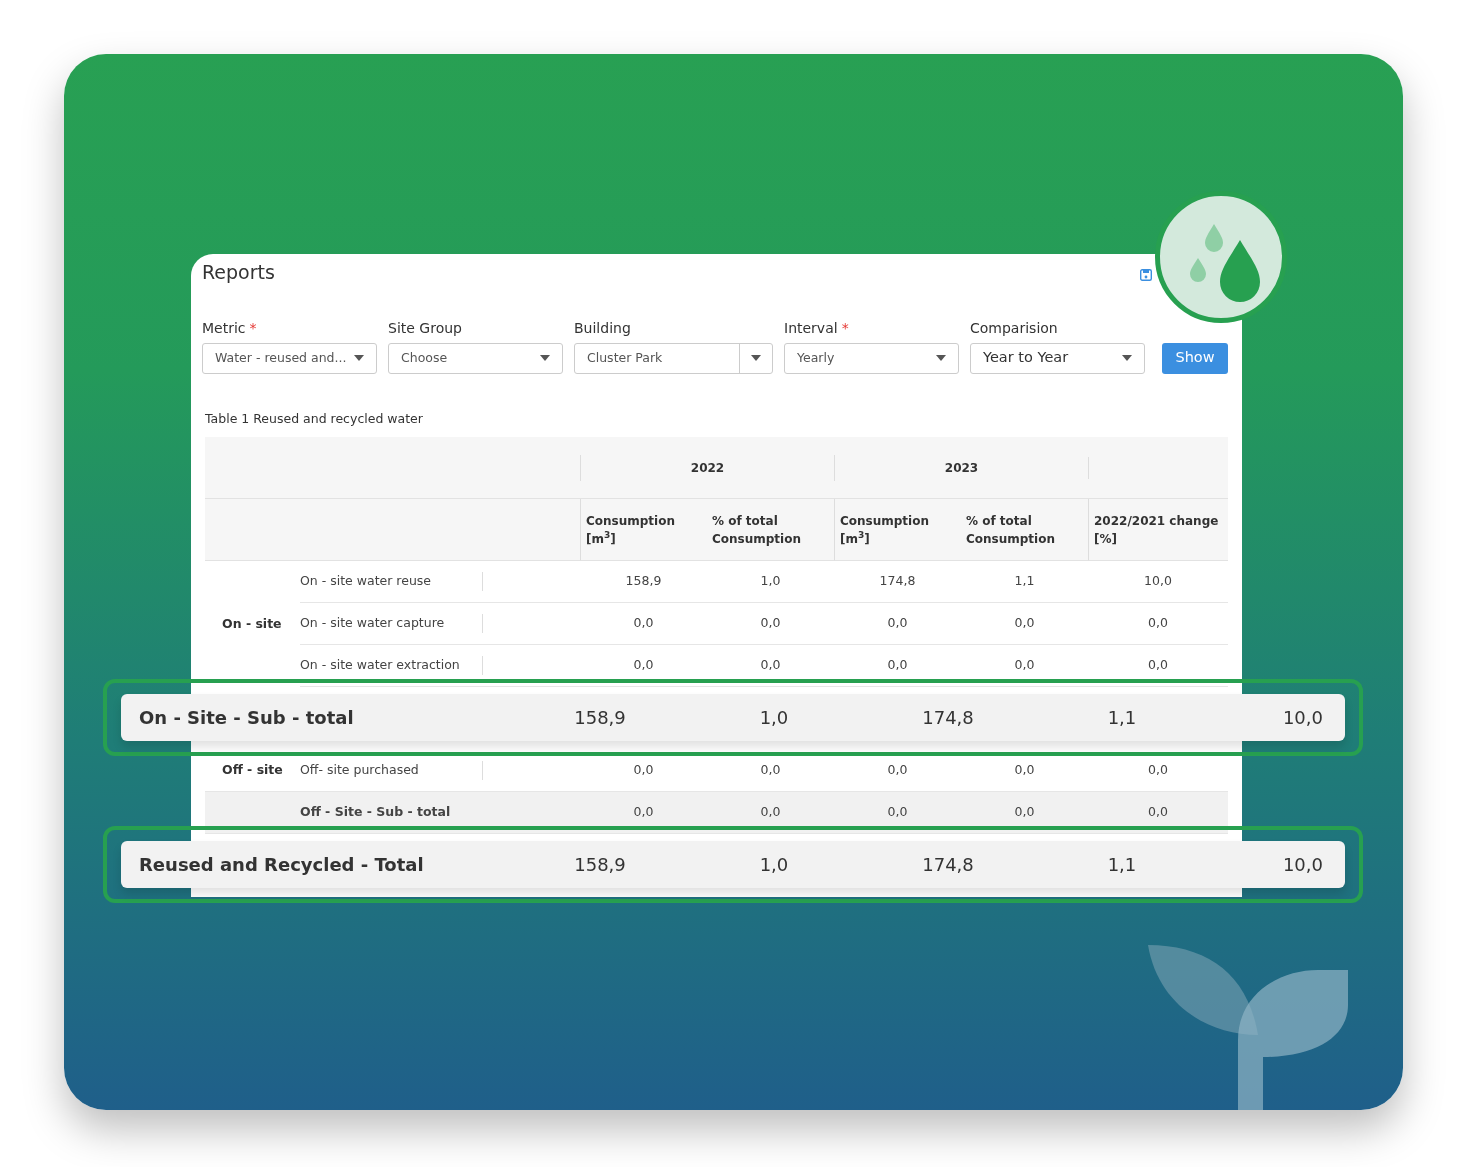  What do you see at coordinates (391, 666) in the screenshot?
I see `row-label: On - site water extraction` at bounding box center [391, 666].